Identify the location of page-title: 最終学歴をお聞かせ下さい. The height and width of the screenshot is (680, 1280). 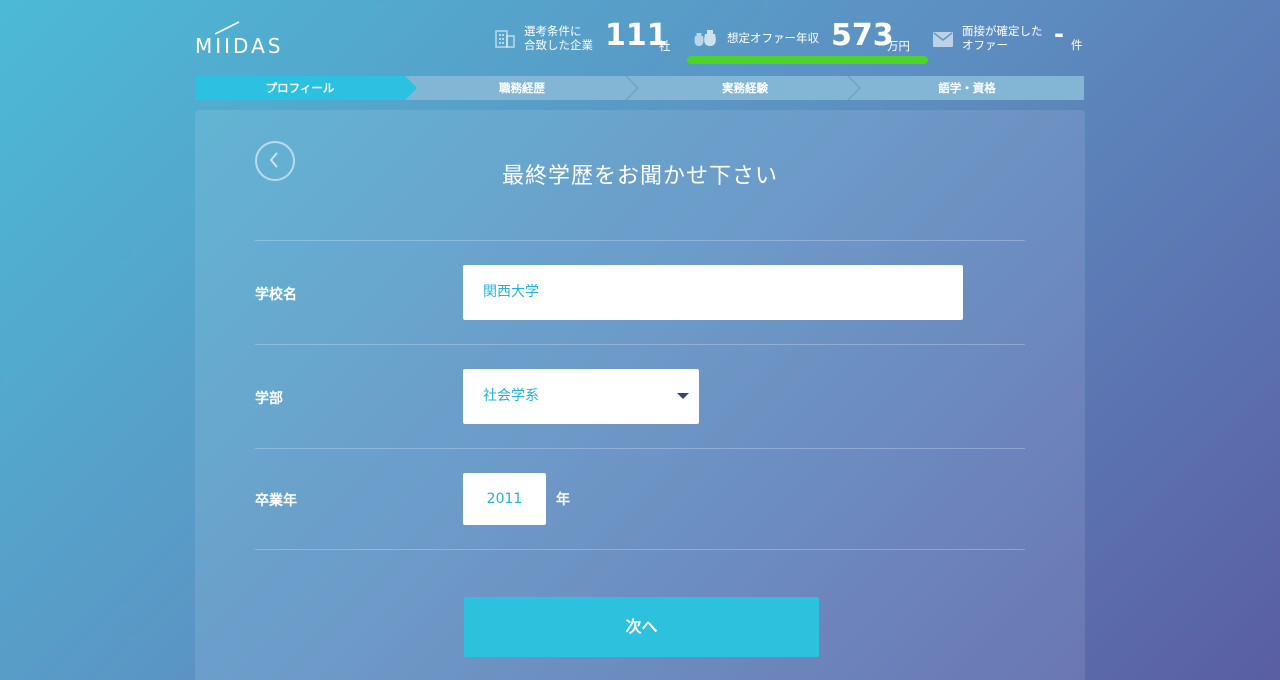
(639, 176).